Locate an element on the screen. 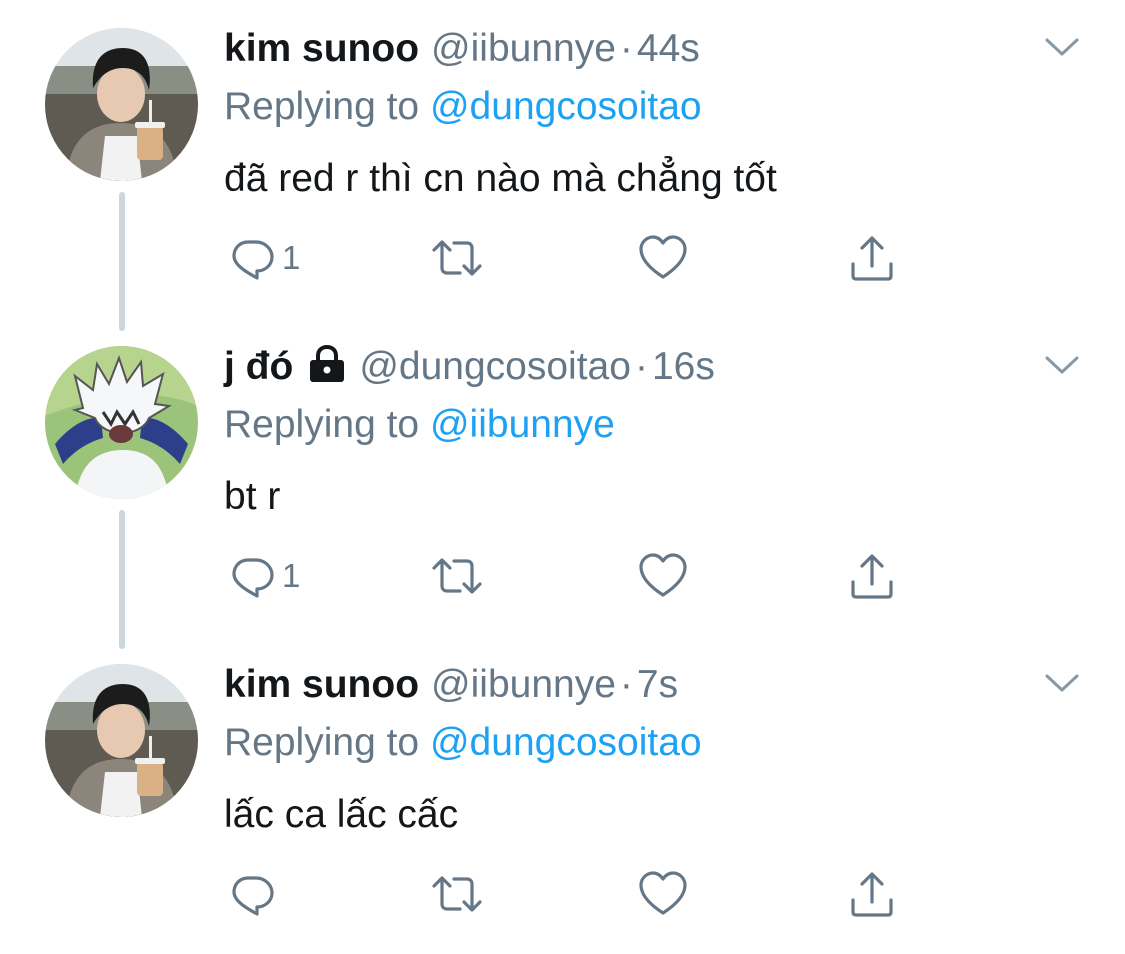 The height and width of the screenshot is (954, 1125). timestamp: 44s is located at coordinates (668, 48).